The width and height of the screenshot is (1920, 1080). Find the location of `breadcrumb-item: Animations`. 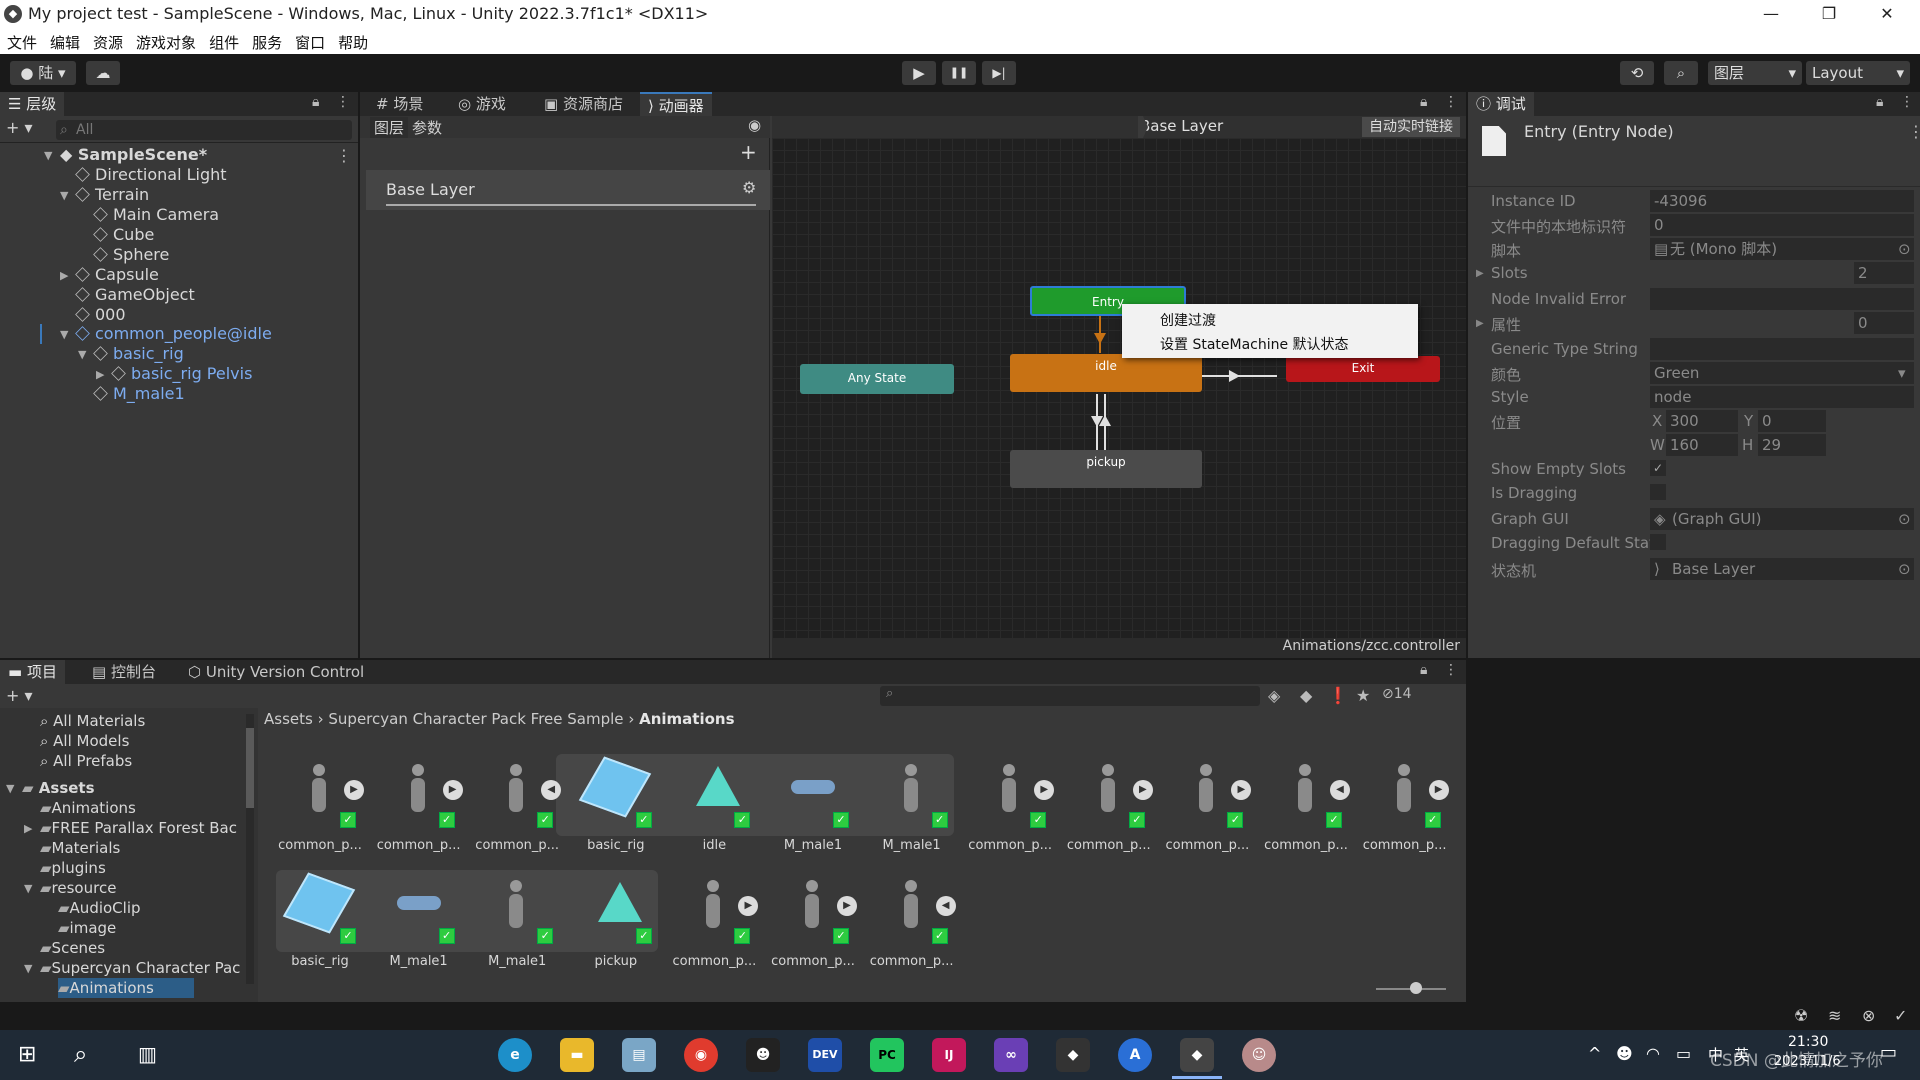

breadcrumb-item: Animations is located at coordinates (686, 719).